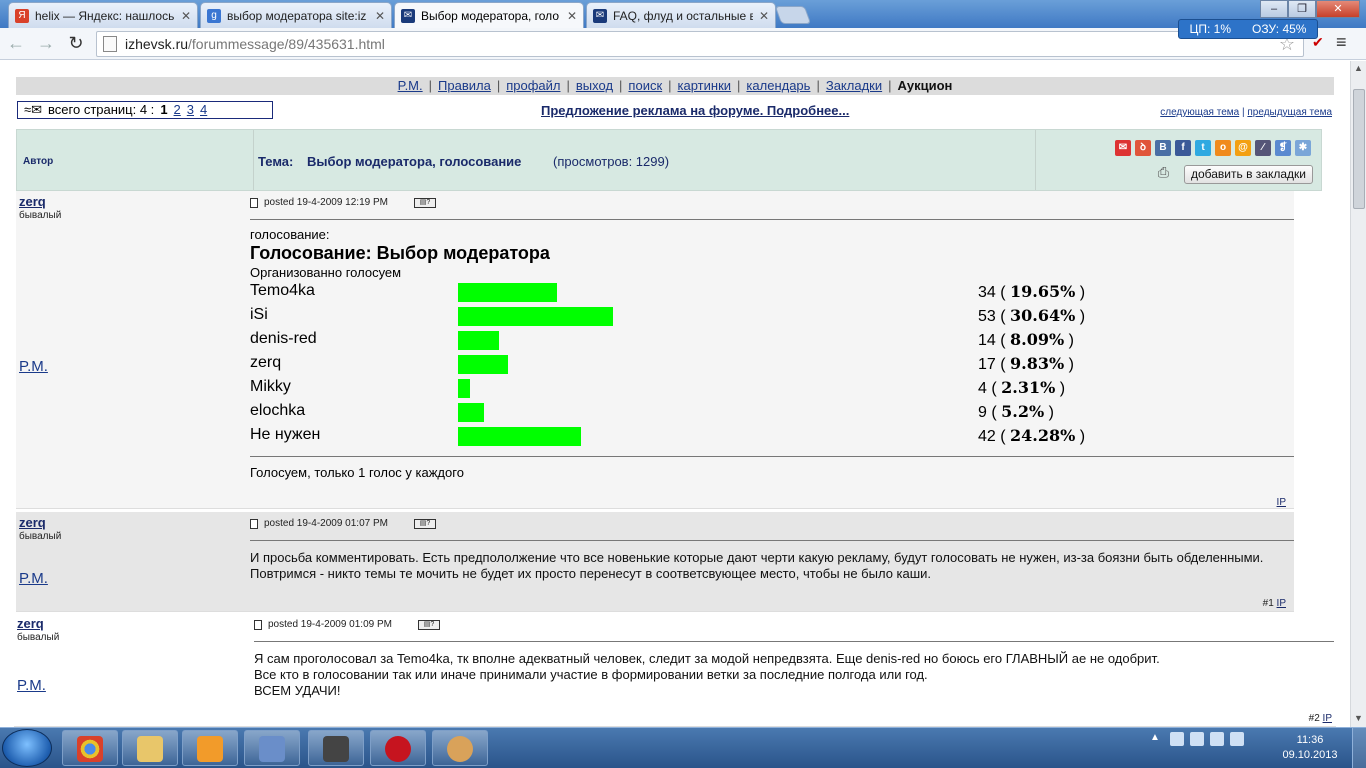 The width and height of the screenshot is (1366, 768). What do you see at coordinates (1163, 172) in the screenshot?
I see `print-icon: ⎙` at bounding box center [1163, 172].